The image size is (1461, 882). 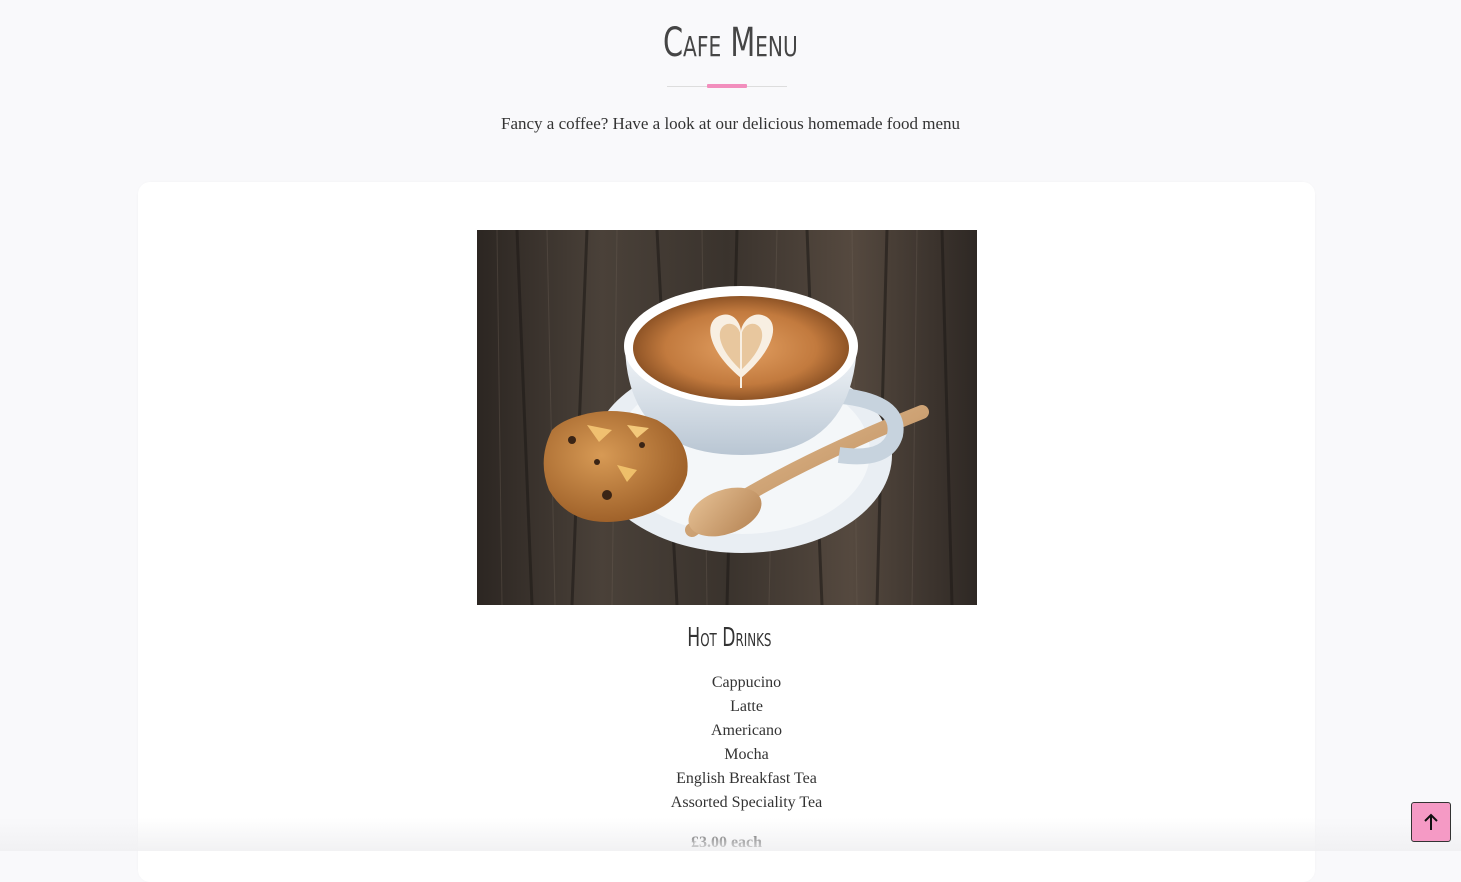 What do you see at coordinates (746, 706) in the screenshot?
I see `menu-item: Latte` at bounding box center [746, 706].